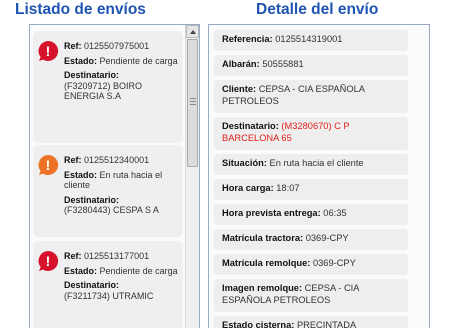  I want to click on detail-row-cliente: Cliente: CEPSA - CIA ESPAÑOLA PETROLEOS, so click(311, 96).